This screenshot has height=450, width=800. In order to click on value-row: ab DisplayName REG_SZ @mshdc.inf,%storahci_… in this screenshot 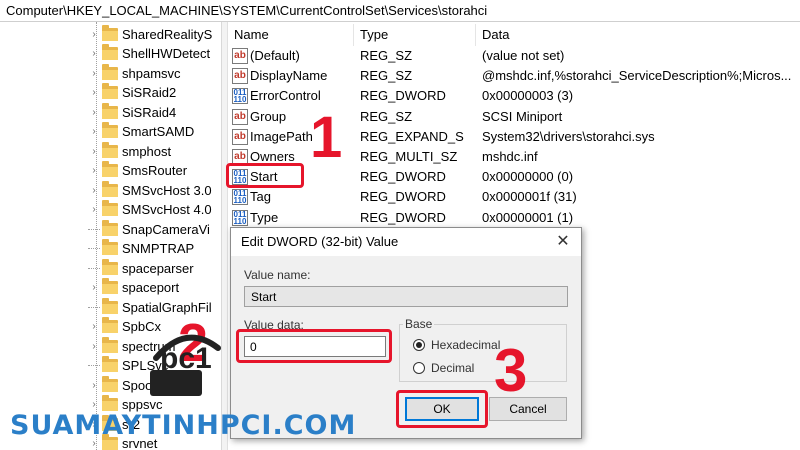, I will do `click(514, 76)`.